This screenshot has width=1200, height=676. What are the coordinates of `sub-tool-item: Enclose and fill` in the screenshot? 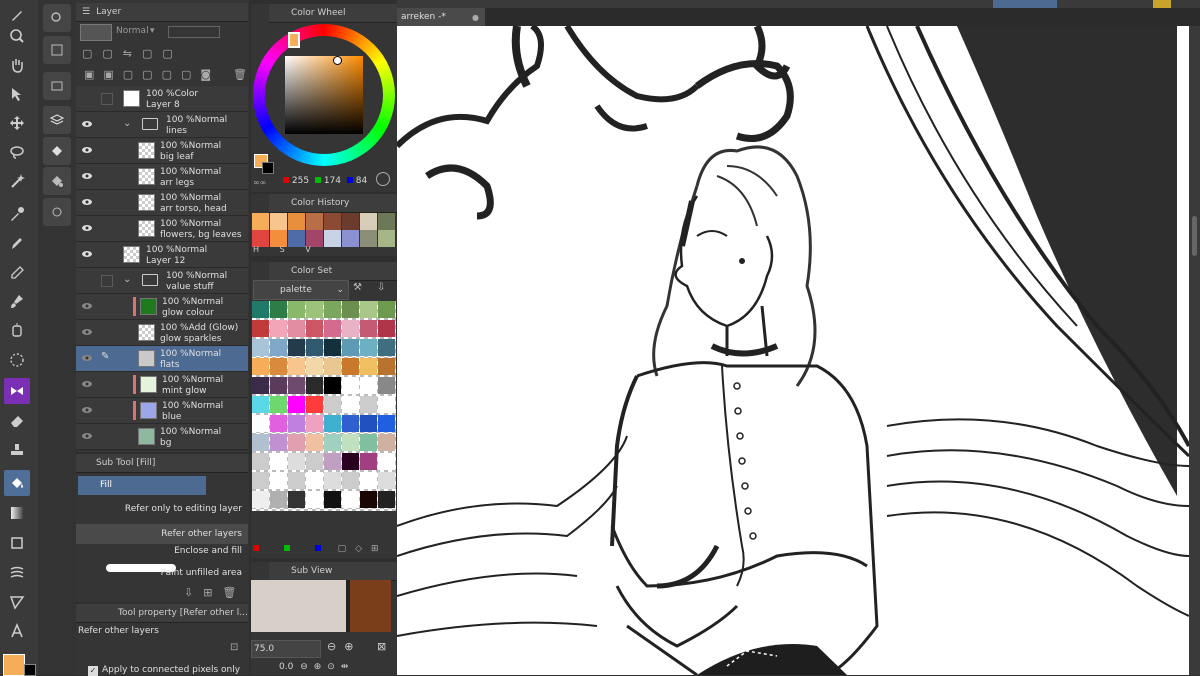 It's located at (162, 556).